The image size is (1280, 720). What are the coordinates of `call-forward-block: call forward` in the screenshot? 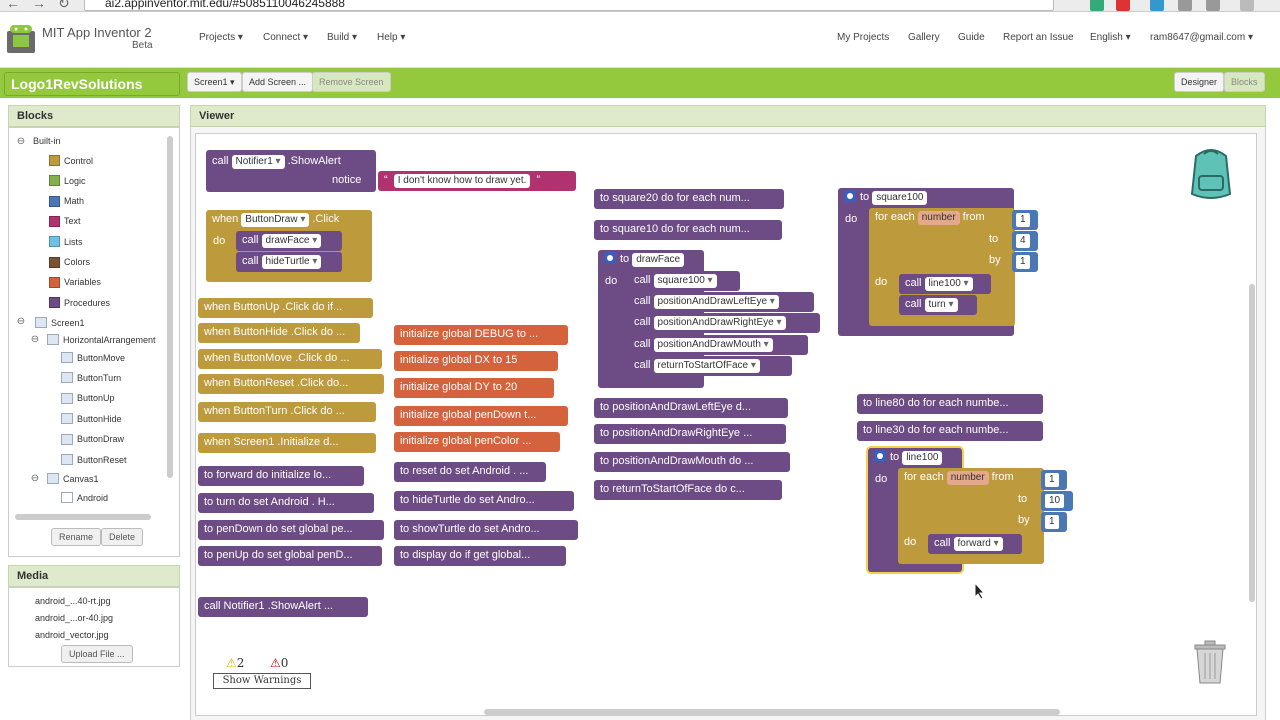 It's located at (975, 544).